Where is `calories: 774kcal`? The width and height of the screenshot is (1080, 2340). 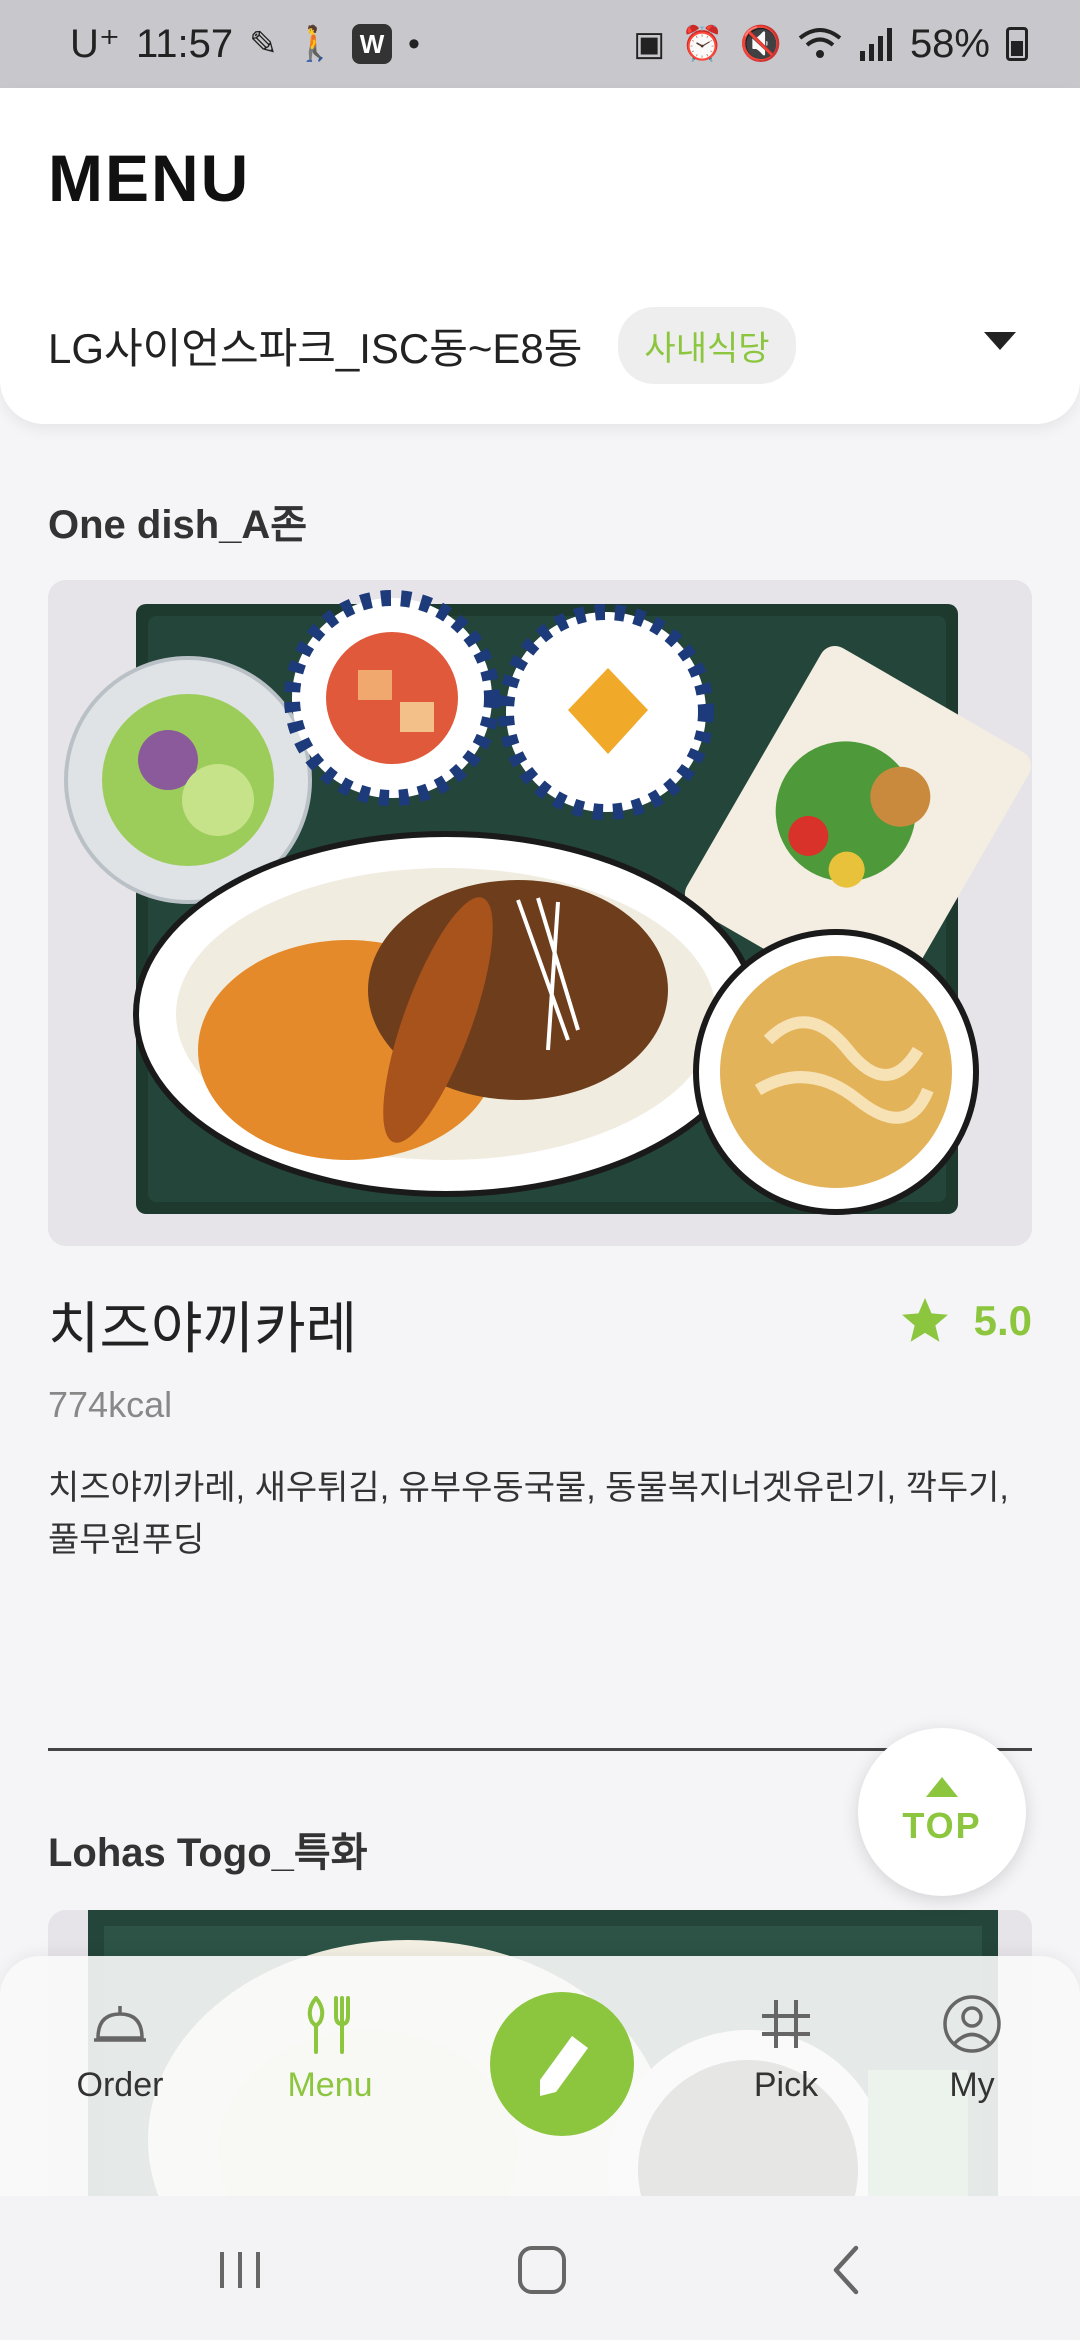
calories: 774kcal is located at coordinates (110, 1404).